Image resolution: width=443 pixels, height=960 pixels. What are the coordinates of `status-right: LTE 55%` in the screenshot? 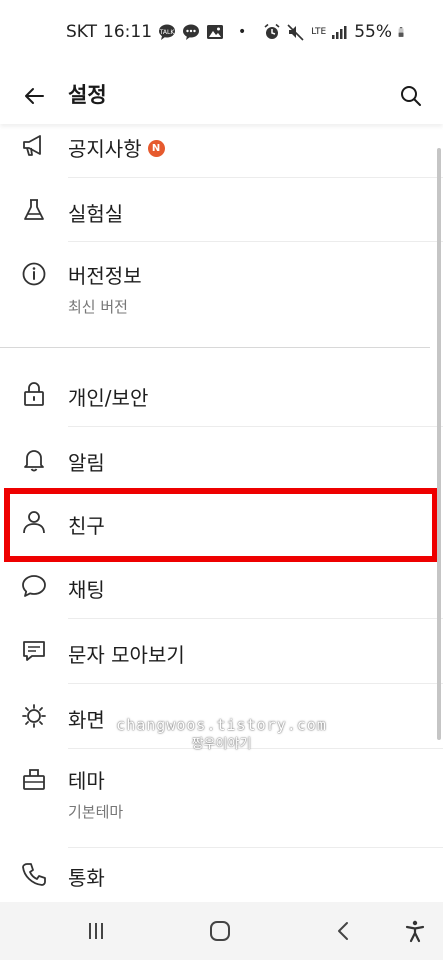 It's located at (336, 32).